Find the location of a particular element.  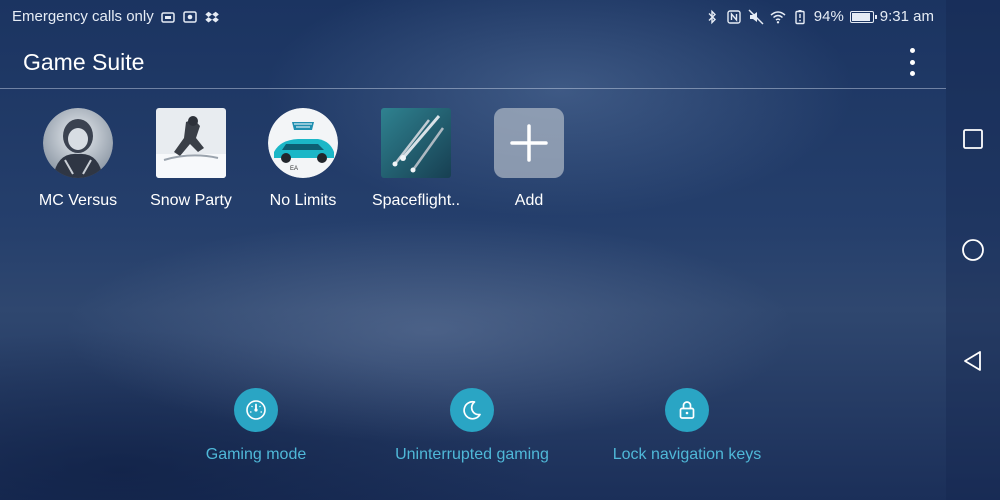

game-item-mc-versus: MC Versus is located at coordinates (78, 159).